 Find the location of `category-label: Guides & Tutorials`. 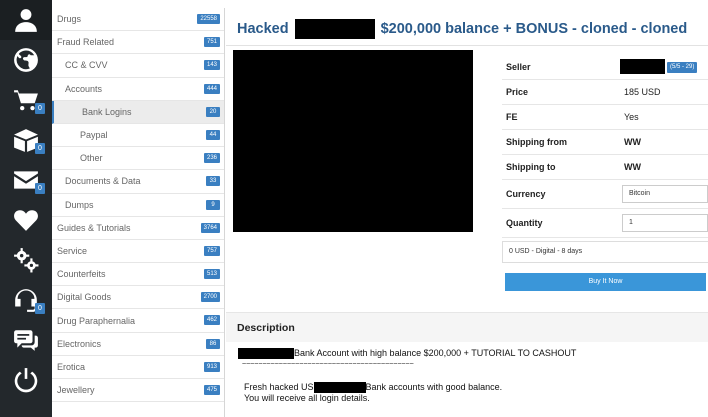

category-label: Guides & Tutorials is located at coordinates (94, 227).